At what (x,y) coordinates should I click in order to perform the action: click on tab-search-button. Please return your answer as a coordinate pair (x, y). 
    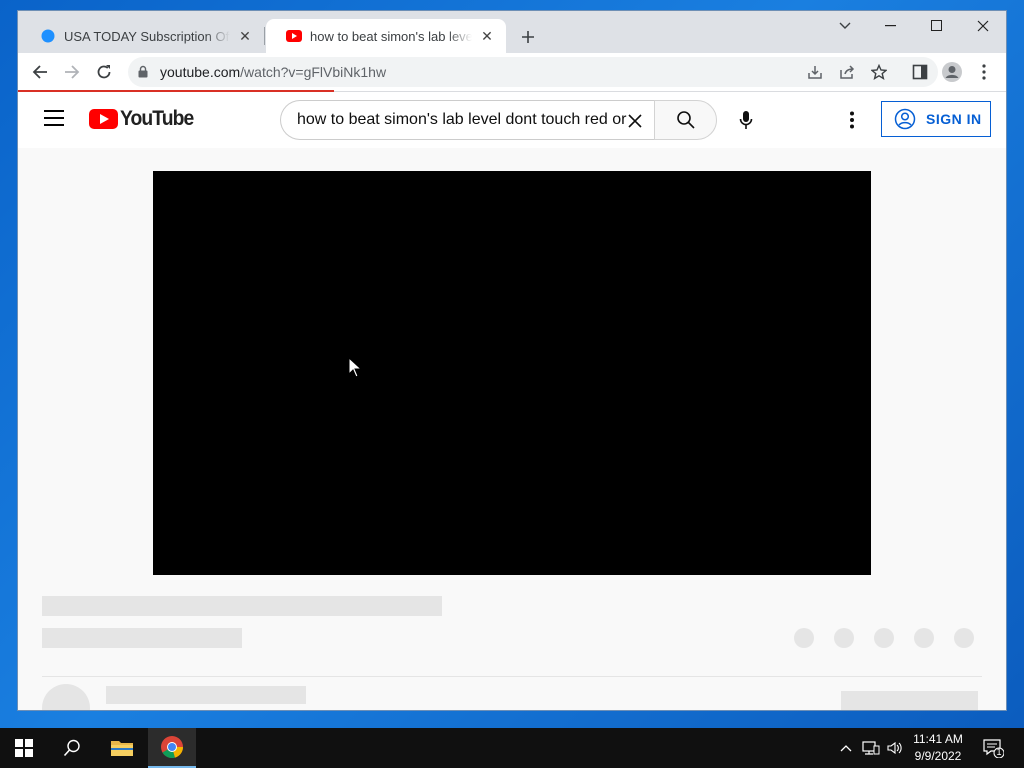
    Looking at the image, I should click on (845, 26).